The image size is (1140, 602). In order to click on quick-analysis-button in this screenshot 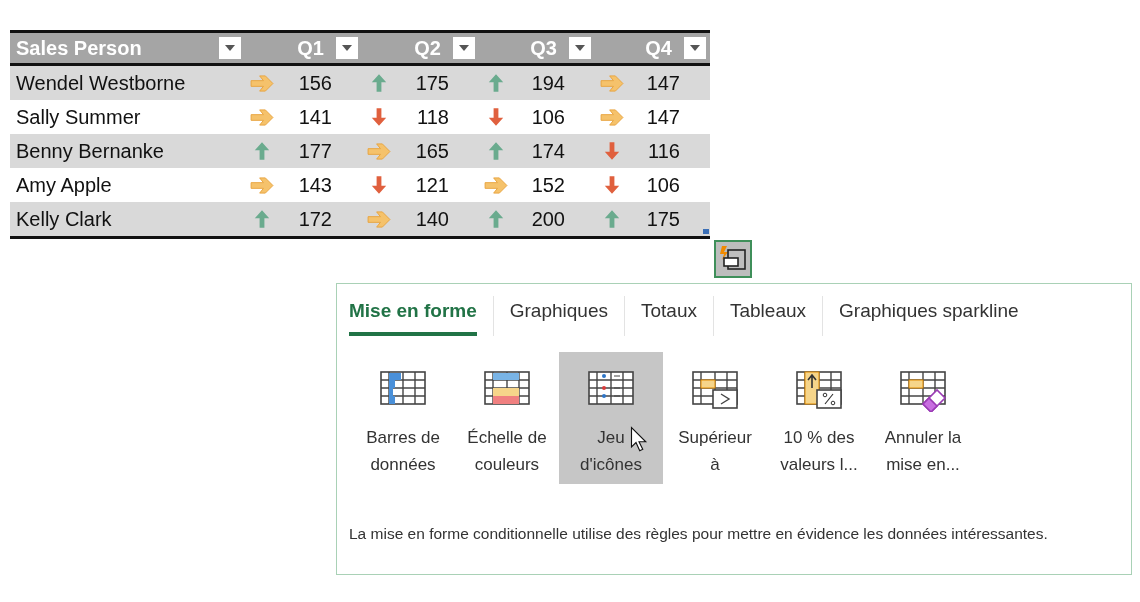, I will do `click(733, 259)`.